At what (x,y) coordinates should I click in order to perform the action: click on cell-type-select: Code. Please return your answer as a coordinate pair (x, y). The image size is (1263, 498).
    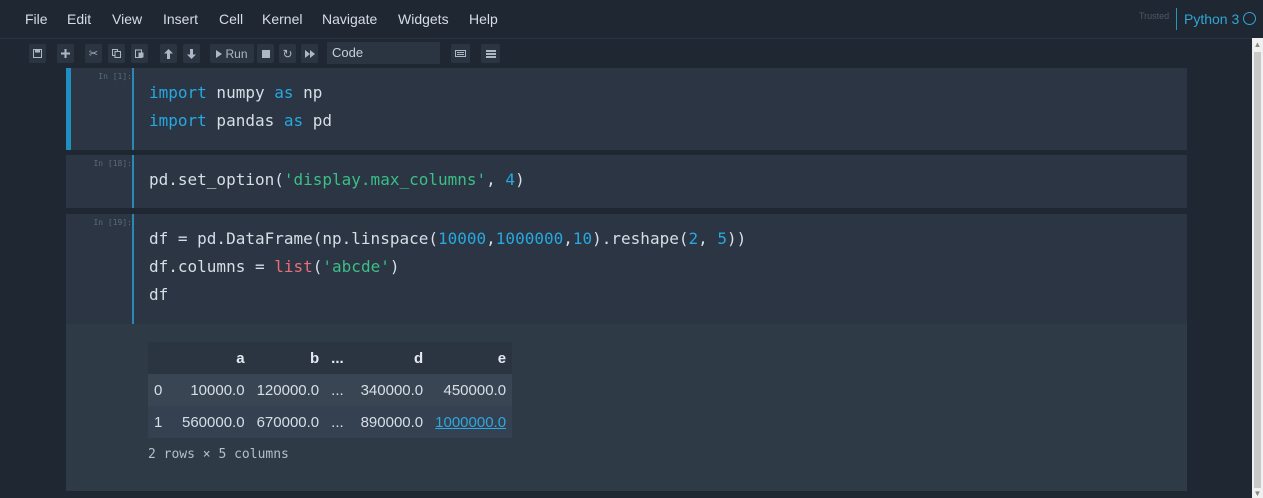
    Looking at the image, I should click on (383, 53).